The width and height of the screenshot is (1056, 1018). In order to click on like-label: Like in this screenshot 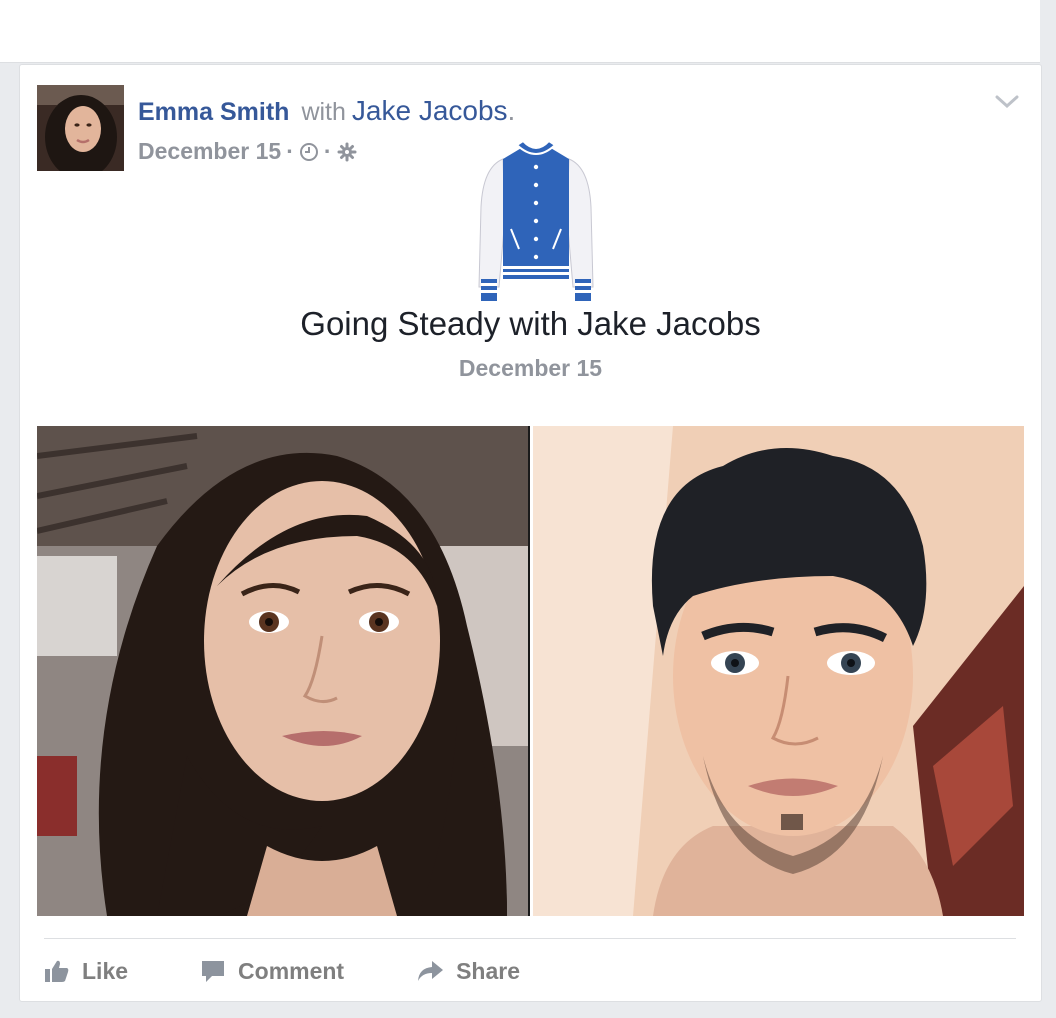, I will do `click(105, 970)`.